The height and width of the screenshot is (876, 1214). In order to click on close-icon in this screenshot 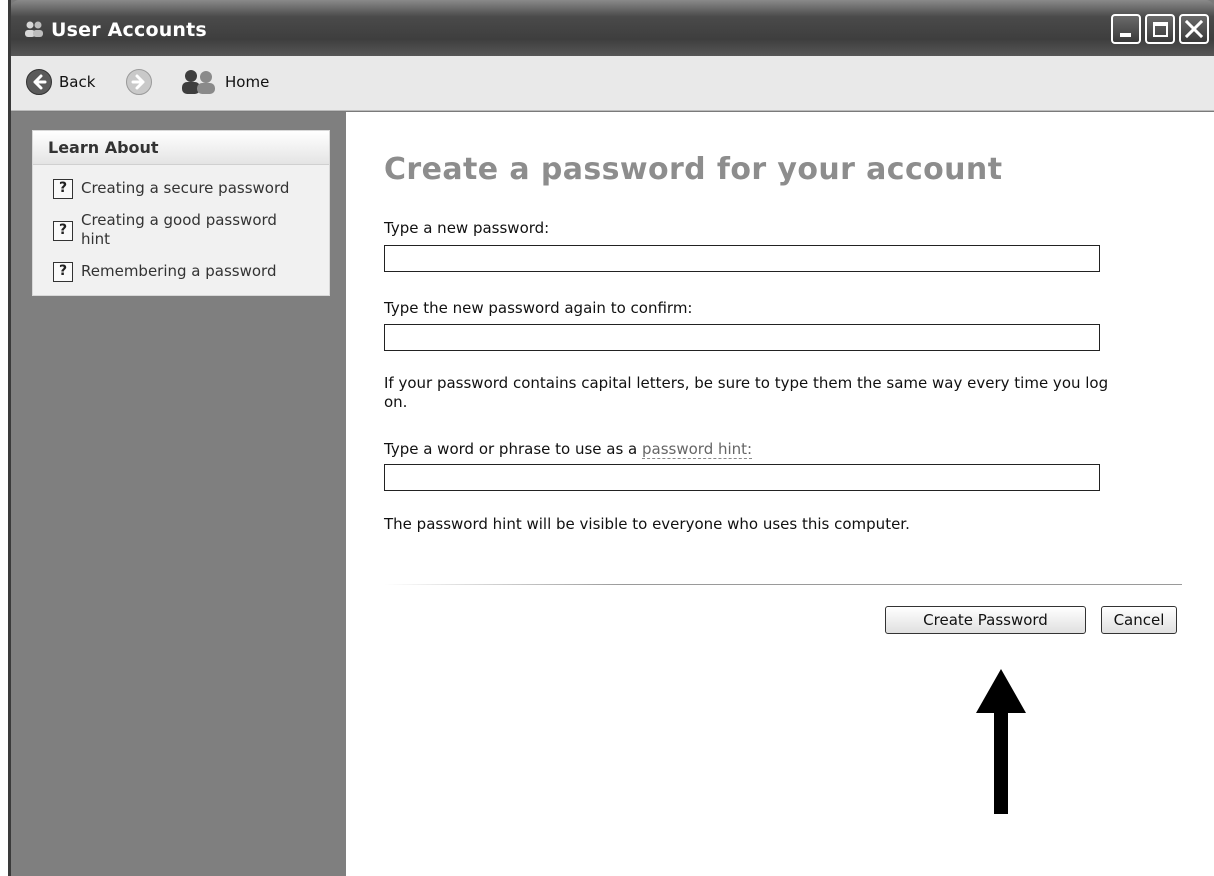, I will do `click(1194, 29)`.